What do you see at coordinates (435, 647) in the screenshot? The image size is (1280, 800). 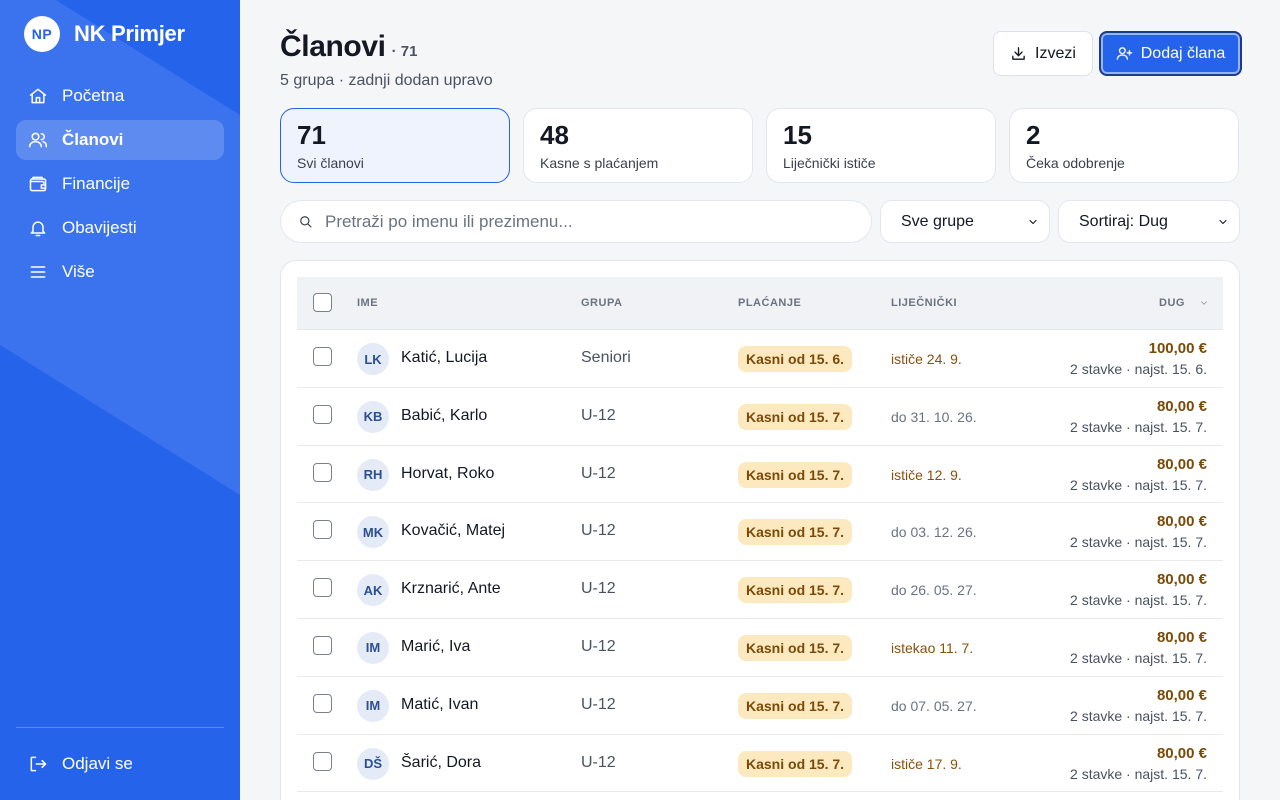 I see `member-name: Marić, Iva` at bounding box center [435, 647].